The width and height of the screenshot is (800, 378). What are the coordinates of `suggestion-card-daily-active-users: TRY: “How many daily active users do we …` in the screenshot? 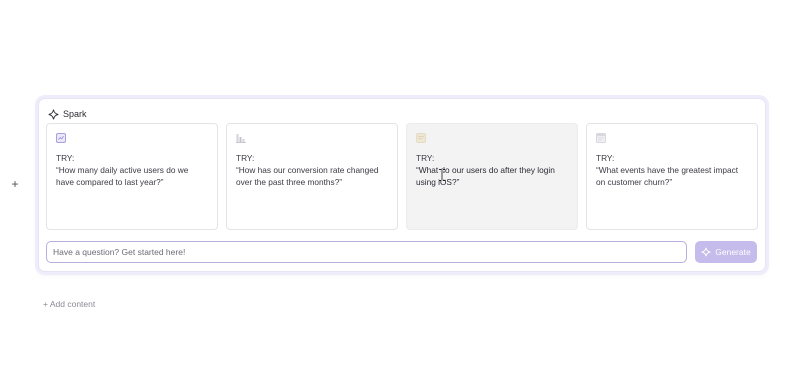 It's located at (132, 176).